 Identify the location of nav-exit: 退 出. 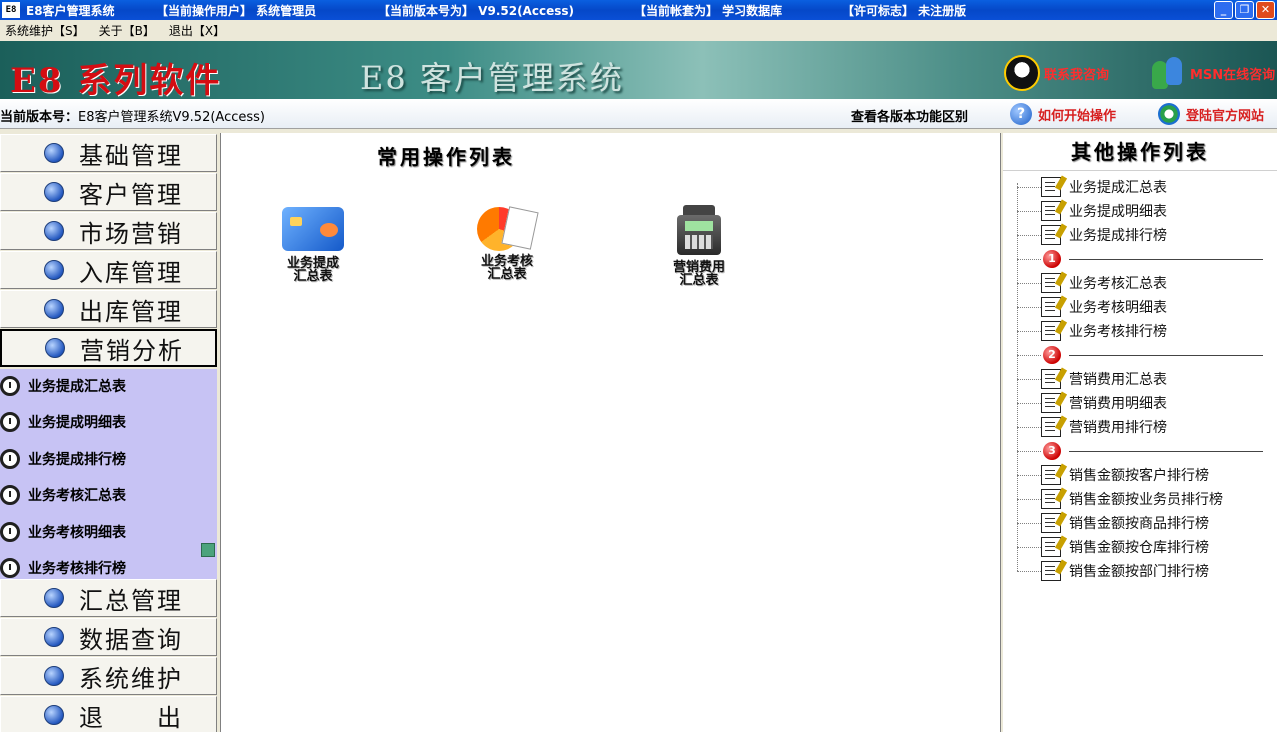
(108, 714).